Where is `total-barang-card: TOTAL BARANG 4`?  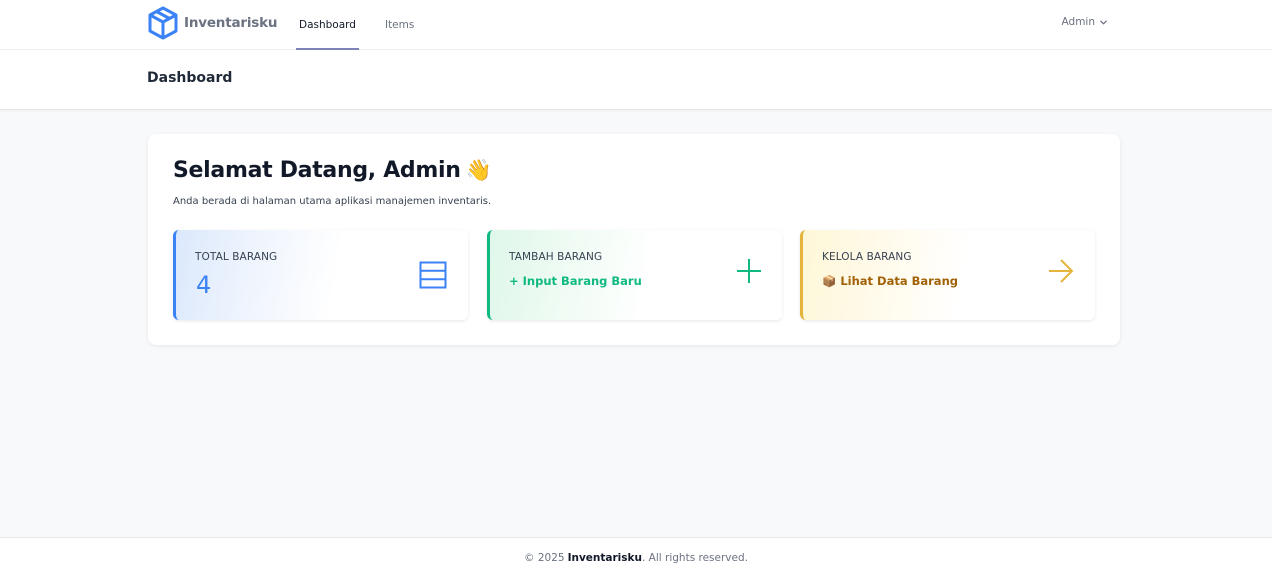
total-barang-card: TOTAL BARANG 4 is located at coordinates (320, 275).